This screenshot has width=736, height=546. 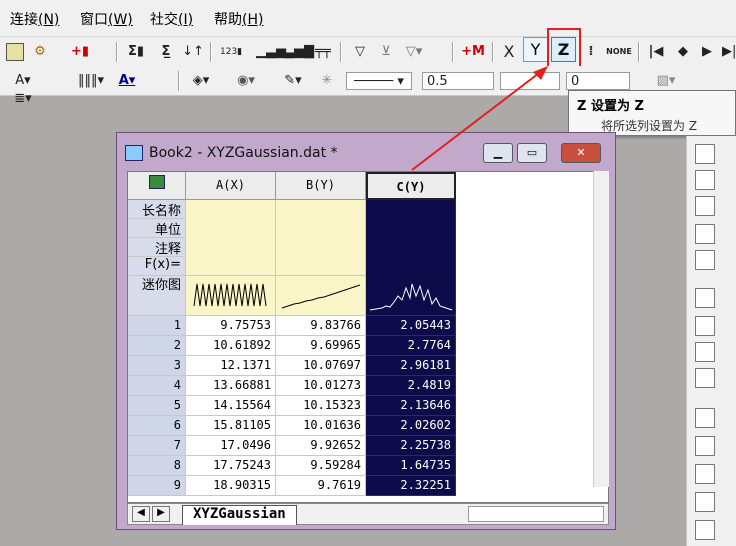 What do you see at coordinates (91, 81) in the screenshot?
I see `column-pattern-icon: ‖‖‖▾` at bounding box center [91, 81].